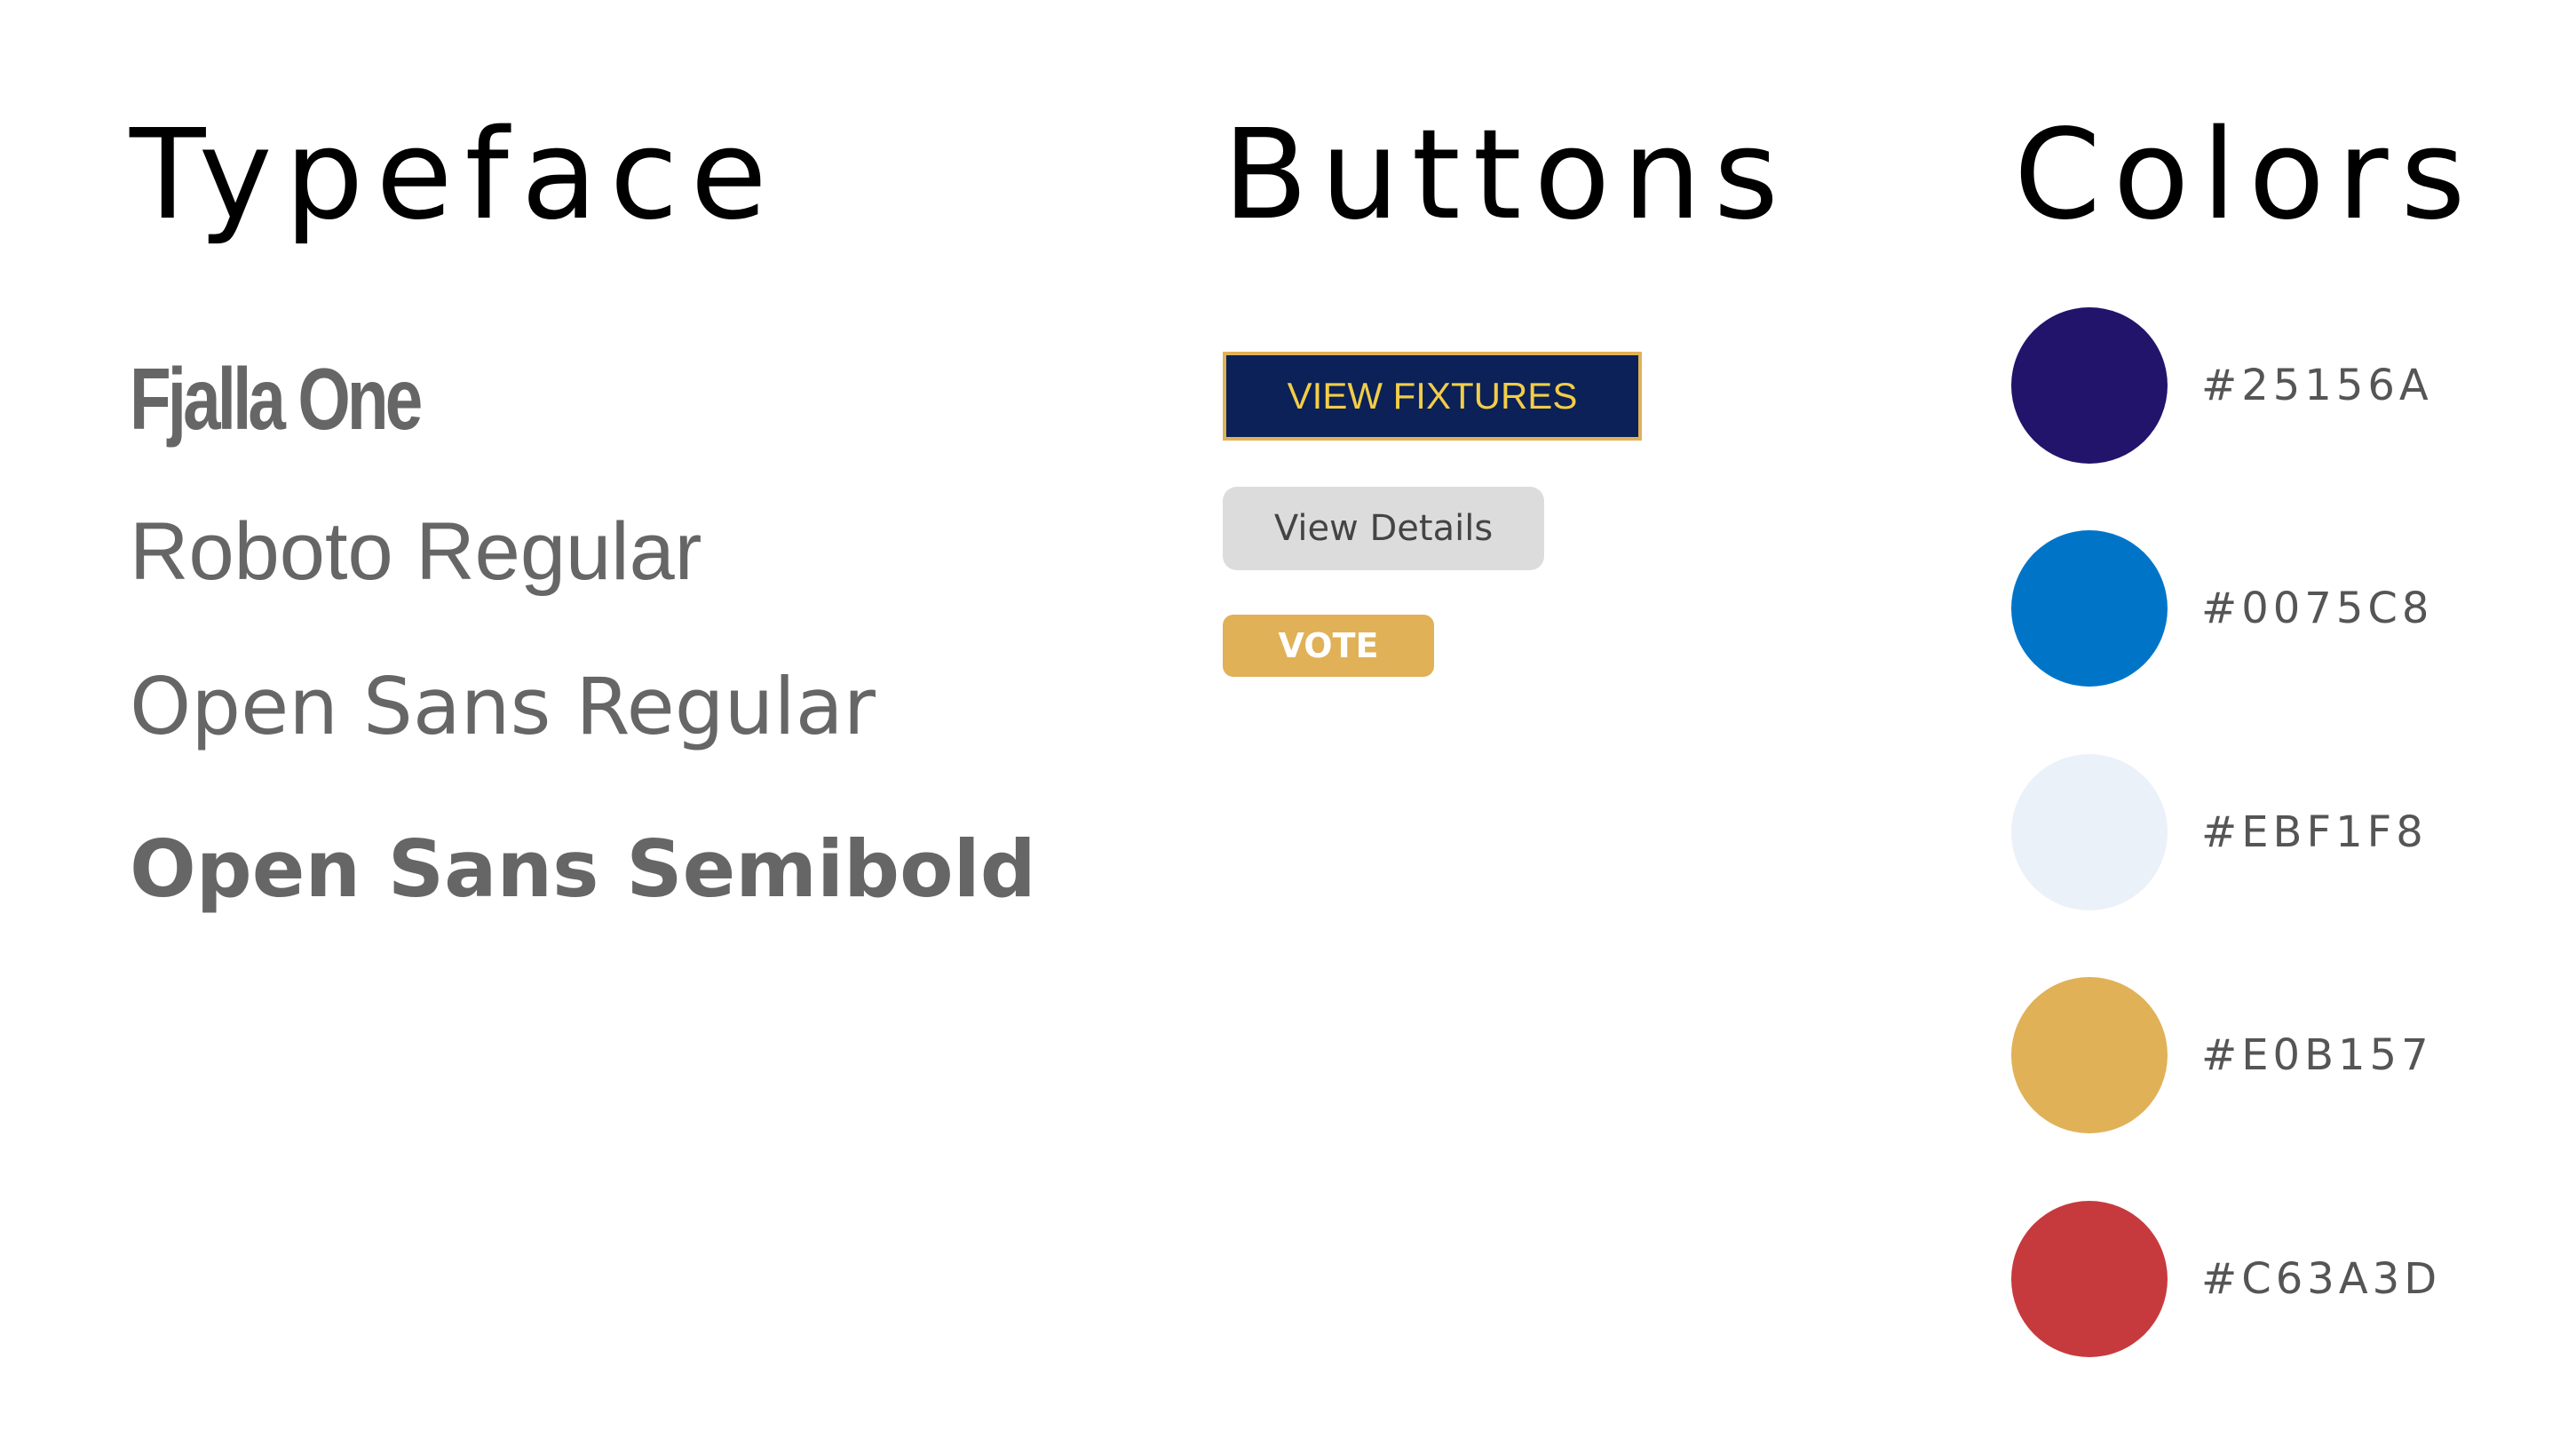 The width and height of the screenshot is (2576, 1446). I want to click on color-row: #0075C8, so click(2222, 608).